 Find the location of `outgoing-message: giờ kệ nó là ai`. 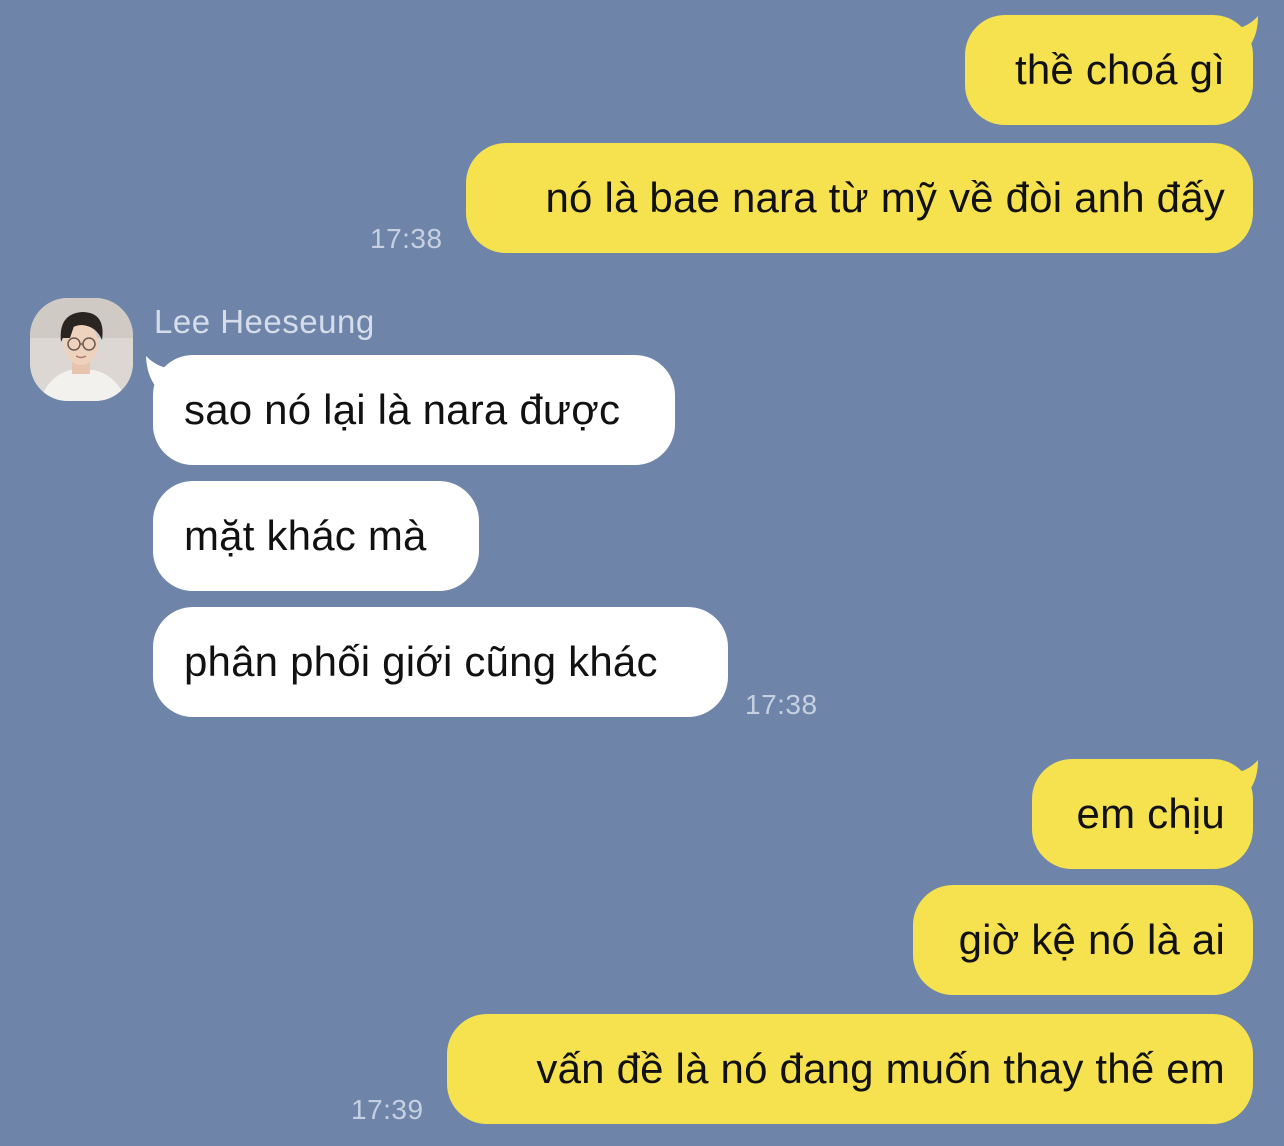

outgoing-message: giờ kệ nó là ai is located at coordinates (1083, 940).